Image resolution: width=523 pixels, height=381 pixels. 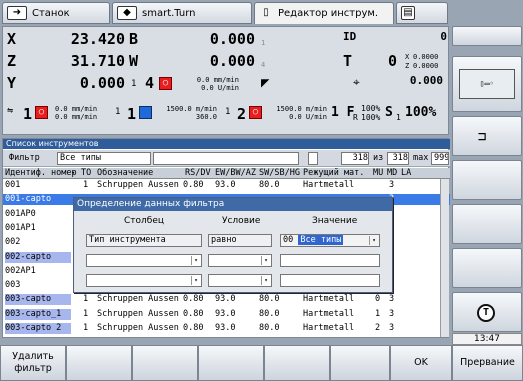 What do you see at coordinates (235, 173) in the screenshot?
I see `col-ew: EW/BW/AZ` at bounding box center [235, 173].